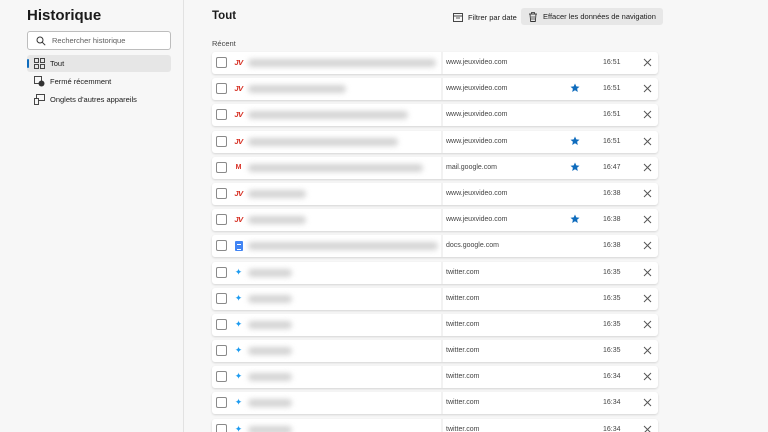 The height and width of the screenshot is (432, 768). What do you see at coordinates (99, 63) in the screenshot?
I see `sidebar-item-all: Tout` at bounding box center [99, 63].